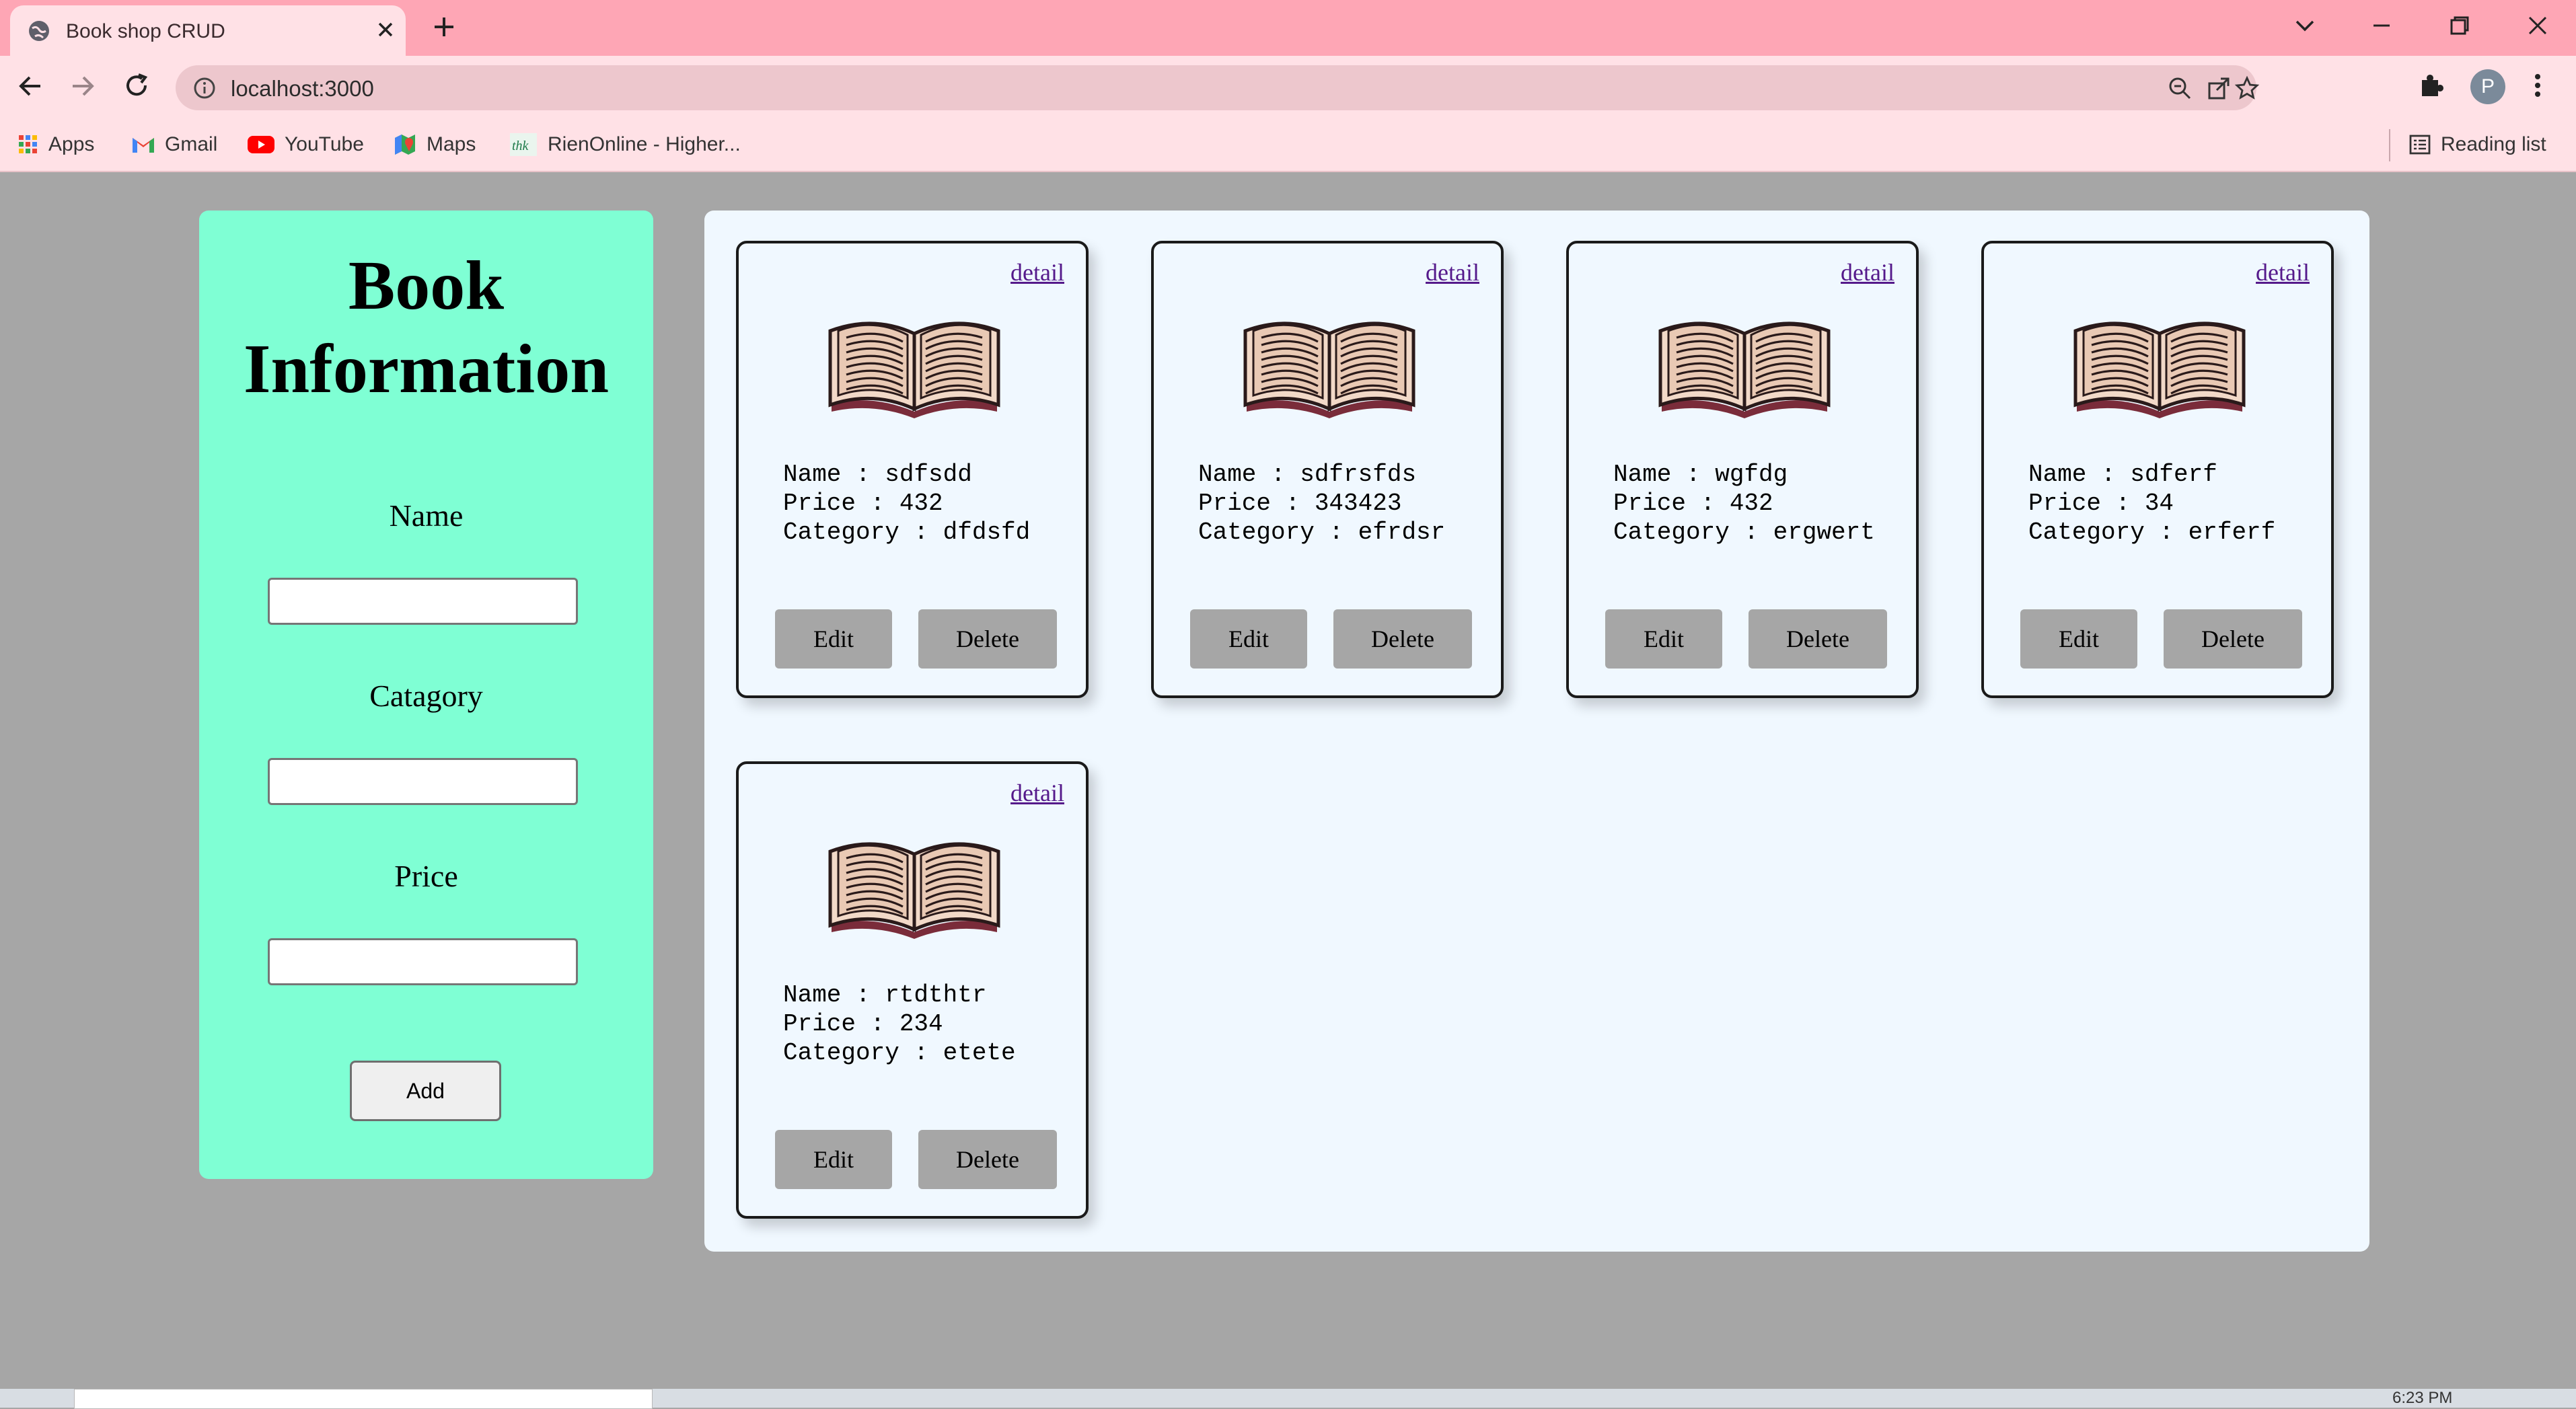 The image size is (2576, 1409). Describe the element at coordinates (2122, 474) in the screenshot. I see `book-name: Name : sdferf` at that location.